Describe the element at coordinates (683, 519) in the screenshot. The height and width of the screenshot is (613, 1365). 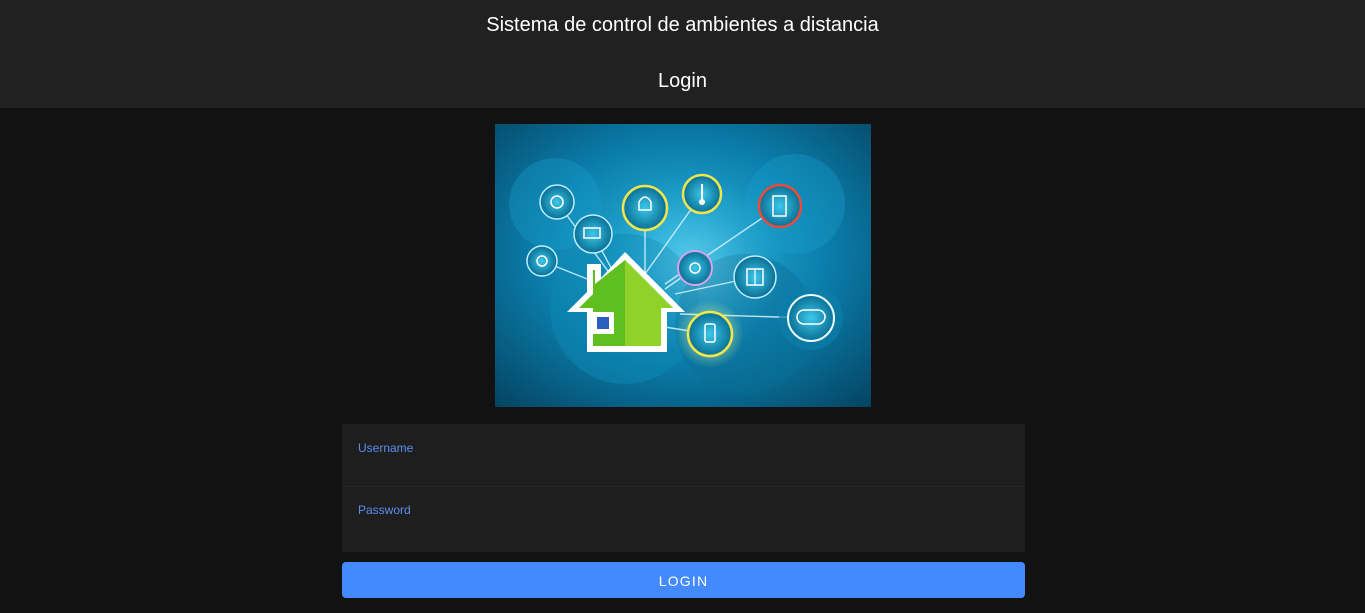
I see `password-field: Password` at that location.